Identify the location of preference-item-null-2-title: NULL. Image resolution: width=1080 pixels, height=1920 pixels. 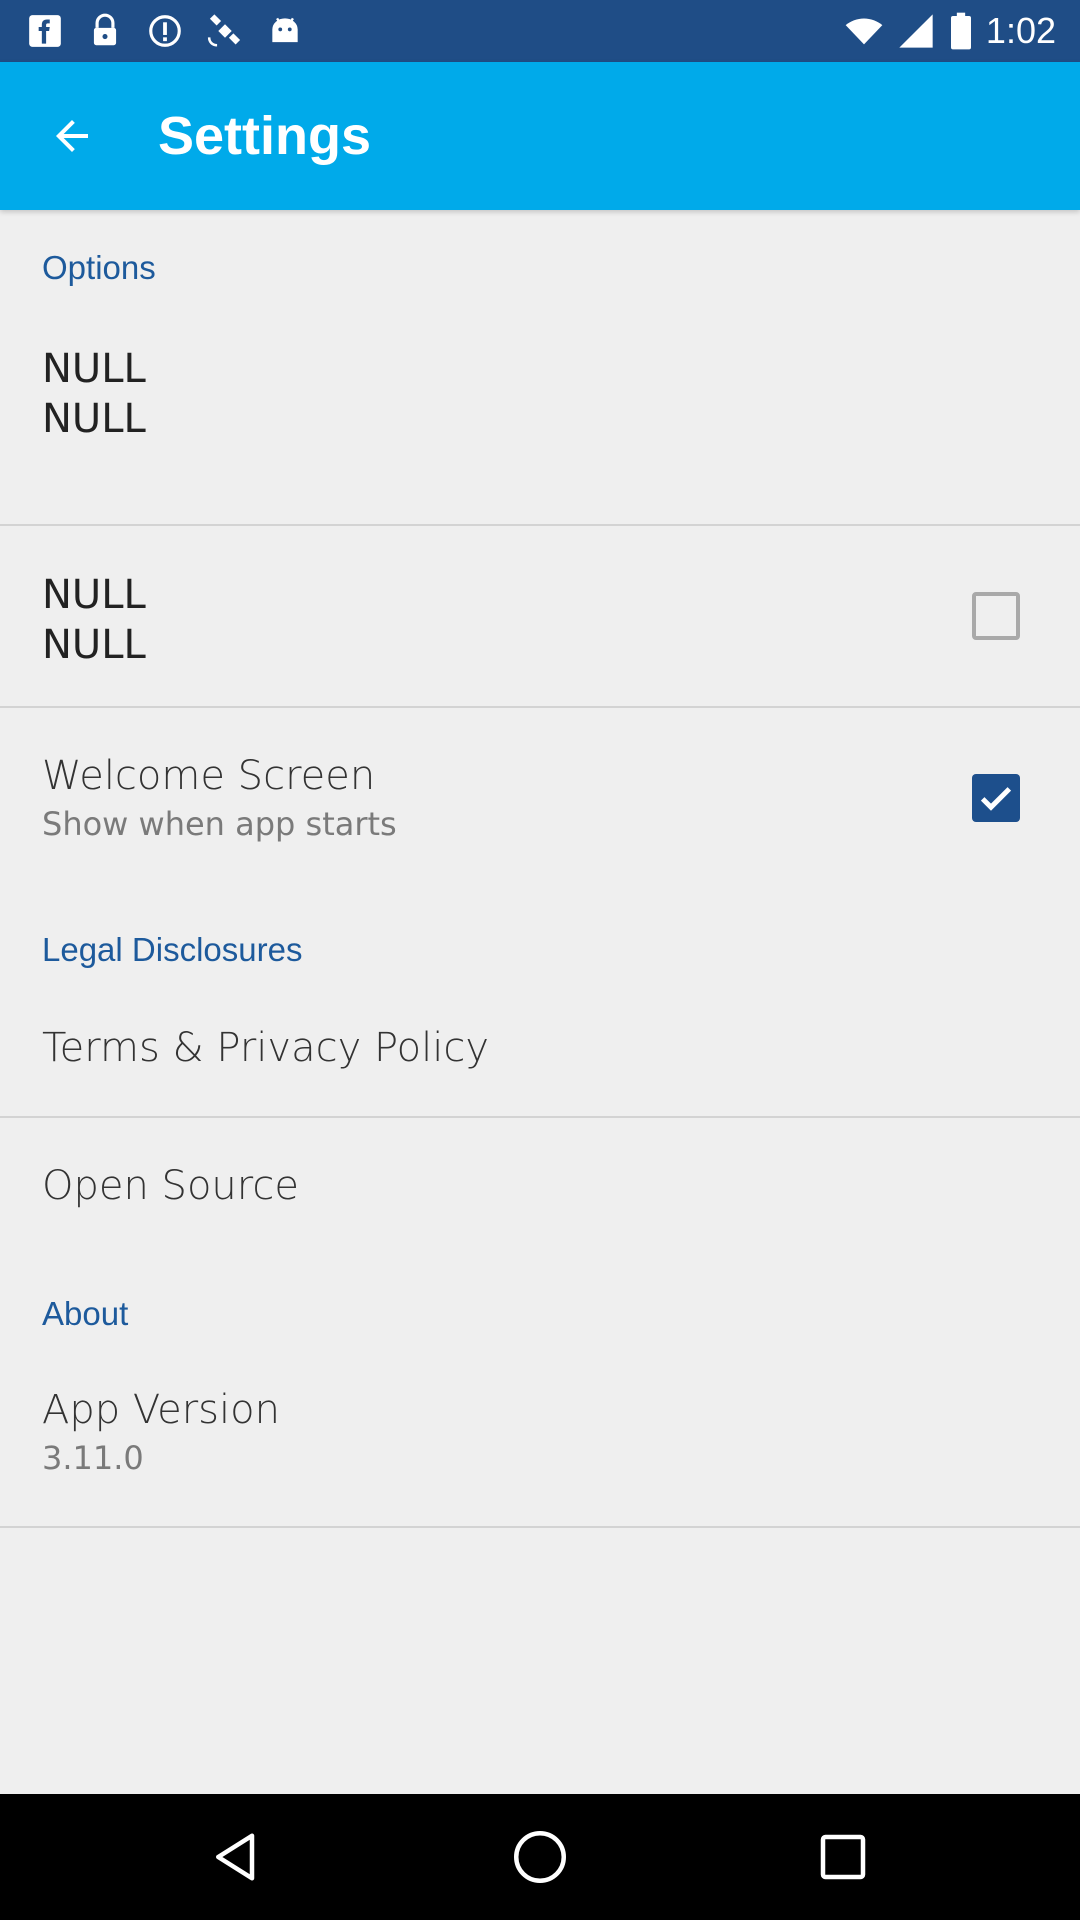
(94, 595).